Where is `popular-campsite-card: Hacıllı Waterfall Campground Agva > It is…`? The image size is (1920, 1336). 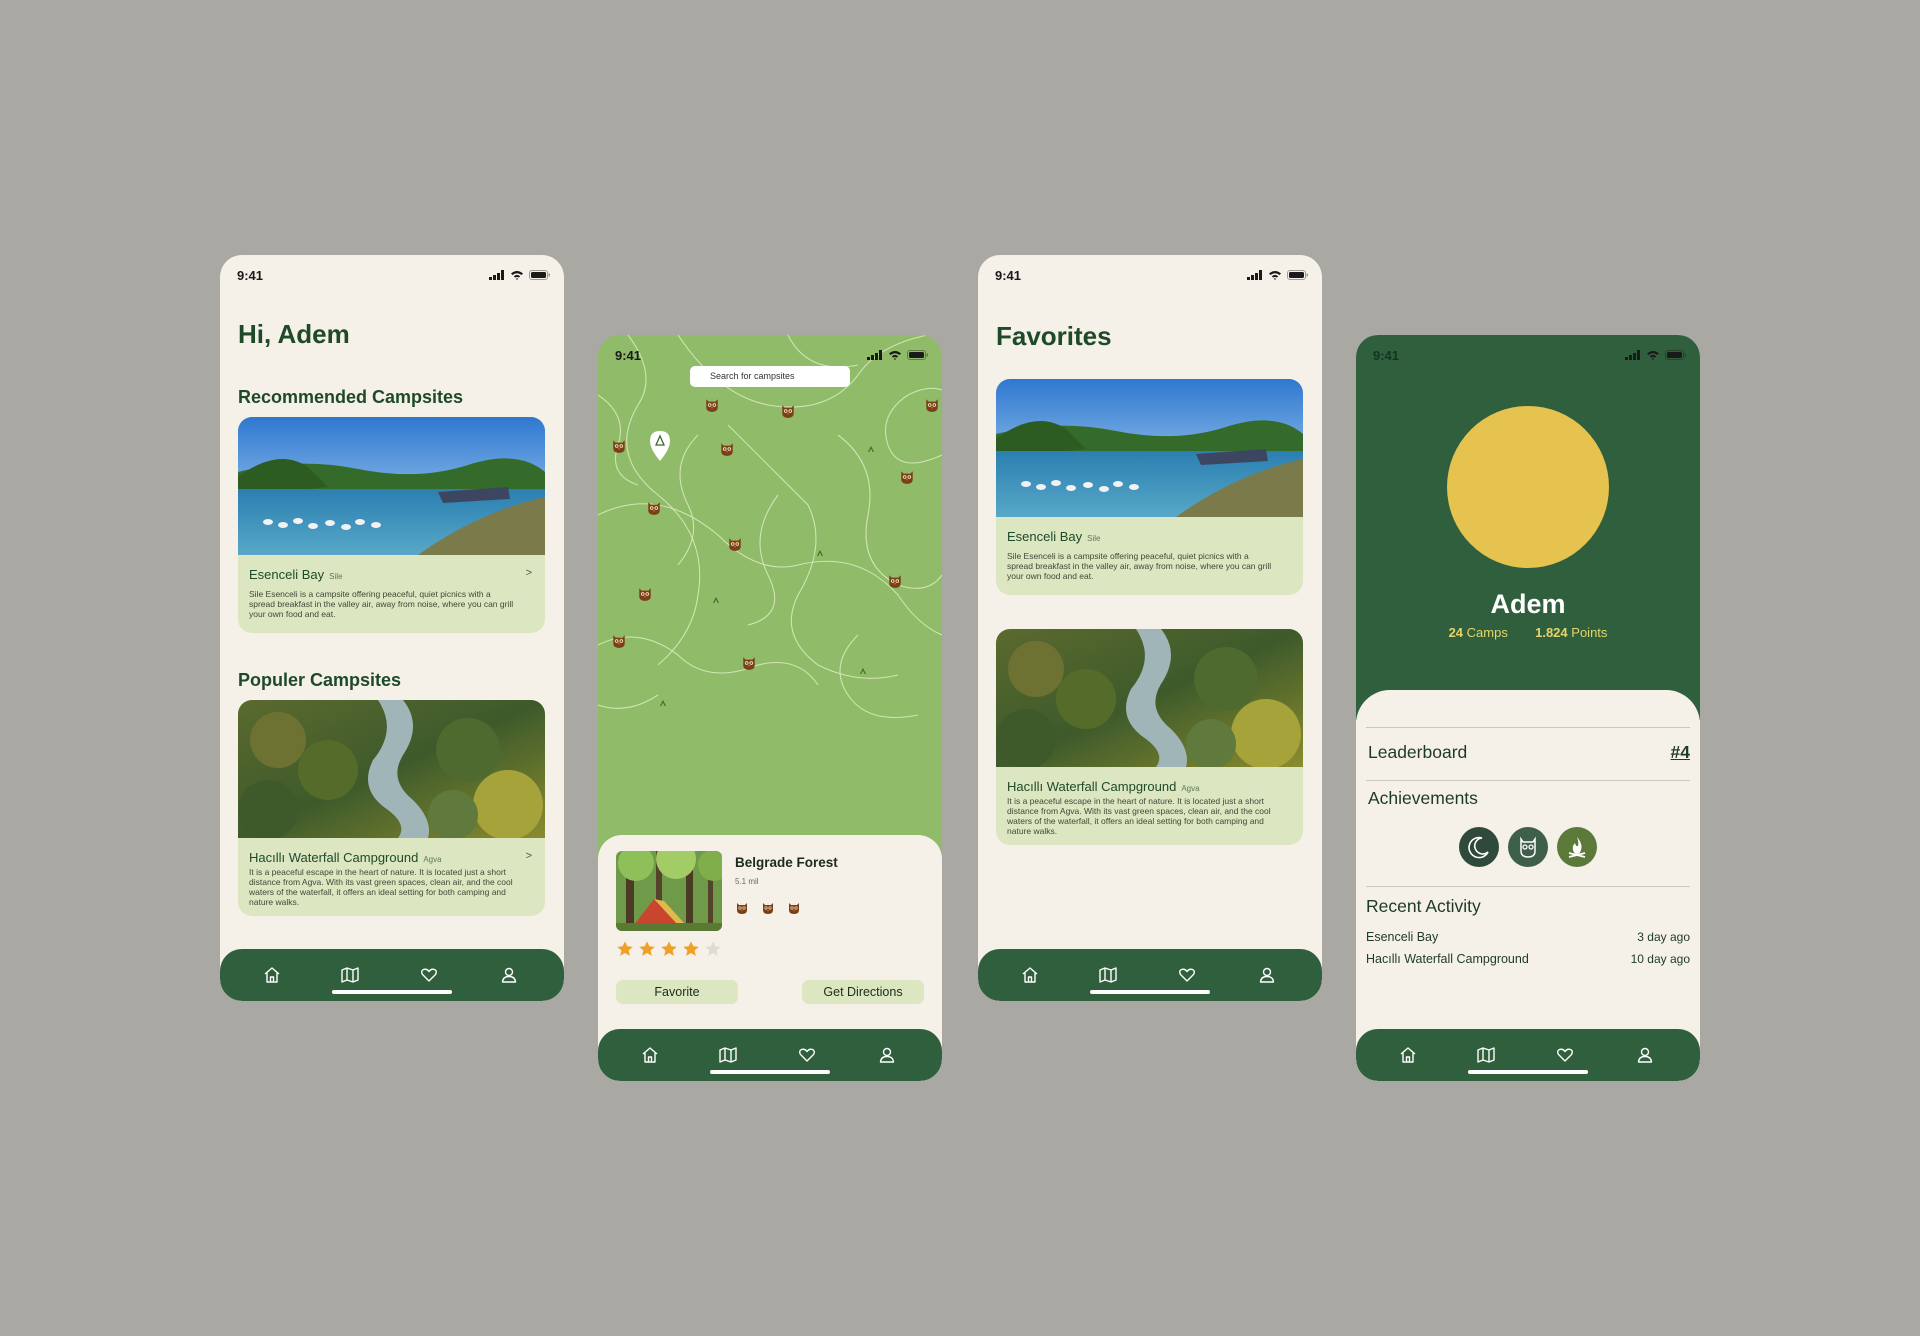 popular-campsite-card: Hacıllı Waterfall Campground Agva > It is… is located at coordinates (391, 808).